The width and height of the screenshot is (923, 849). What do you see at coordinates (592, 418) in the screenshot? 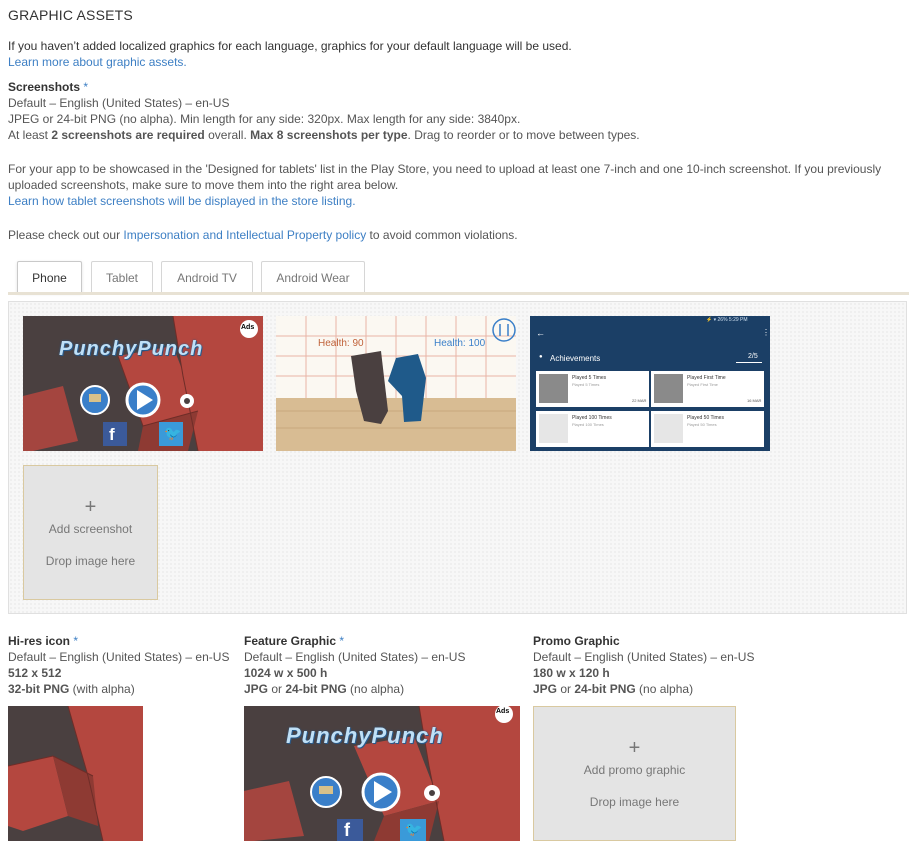
I see `achievement-title: Played 100 Times` at bounding box center [592, 418].